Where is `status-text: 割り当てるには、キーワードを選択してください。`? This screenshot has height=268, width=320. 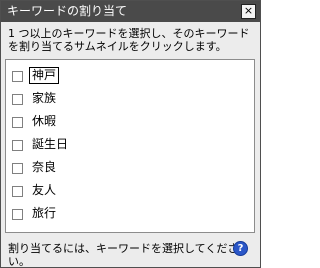 status-text: 割り当てるには、キーワードを選択してください。 is located at coordinates (123, 255).